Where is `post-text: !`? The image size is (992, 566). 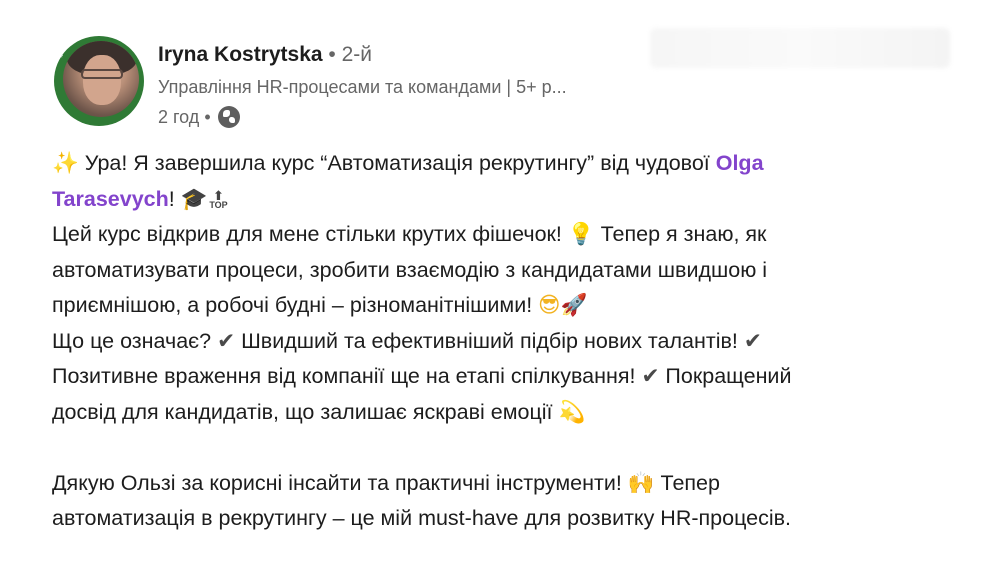 post-text: ! is located at coordinates (174, 198).